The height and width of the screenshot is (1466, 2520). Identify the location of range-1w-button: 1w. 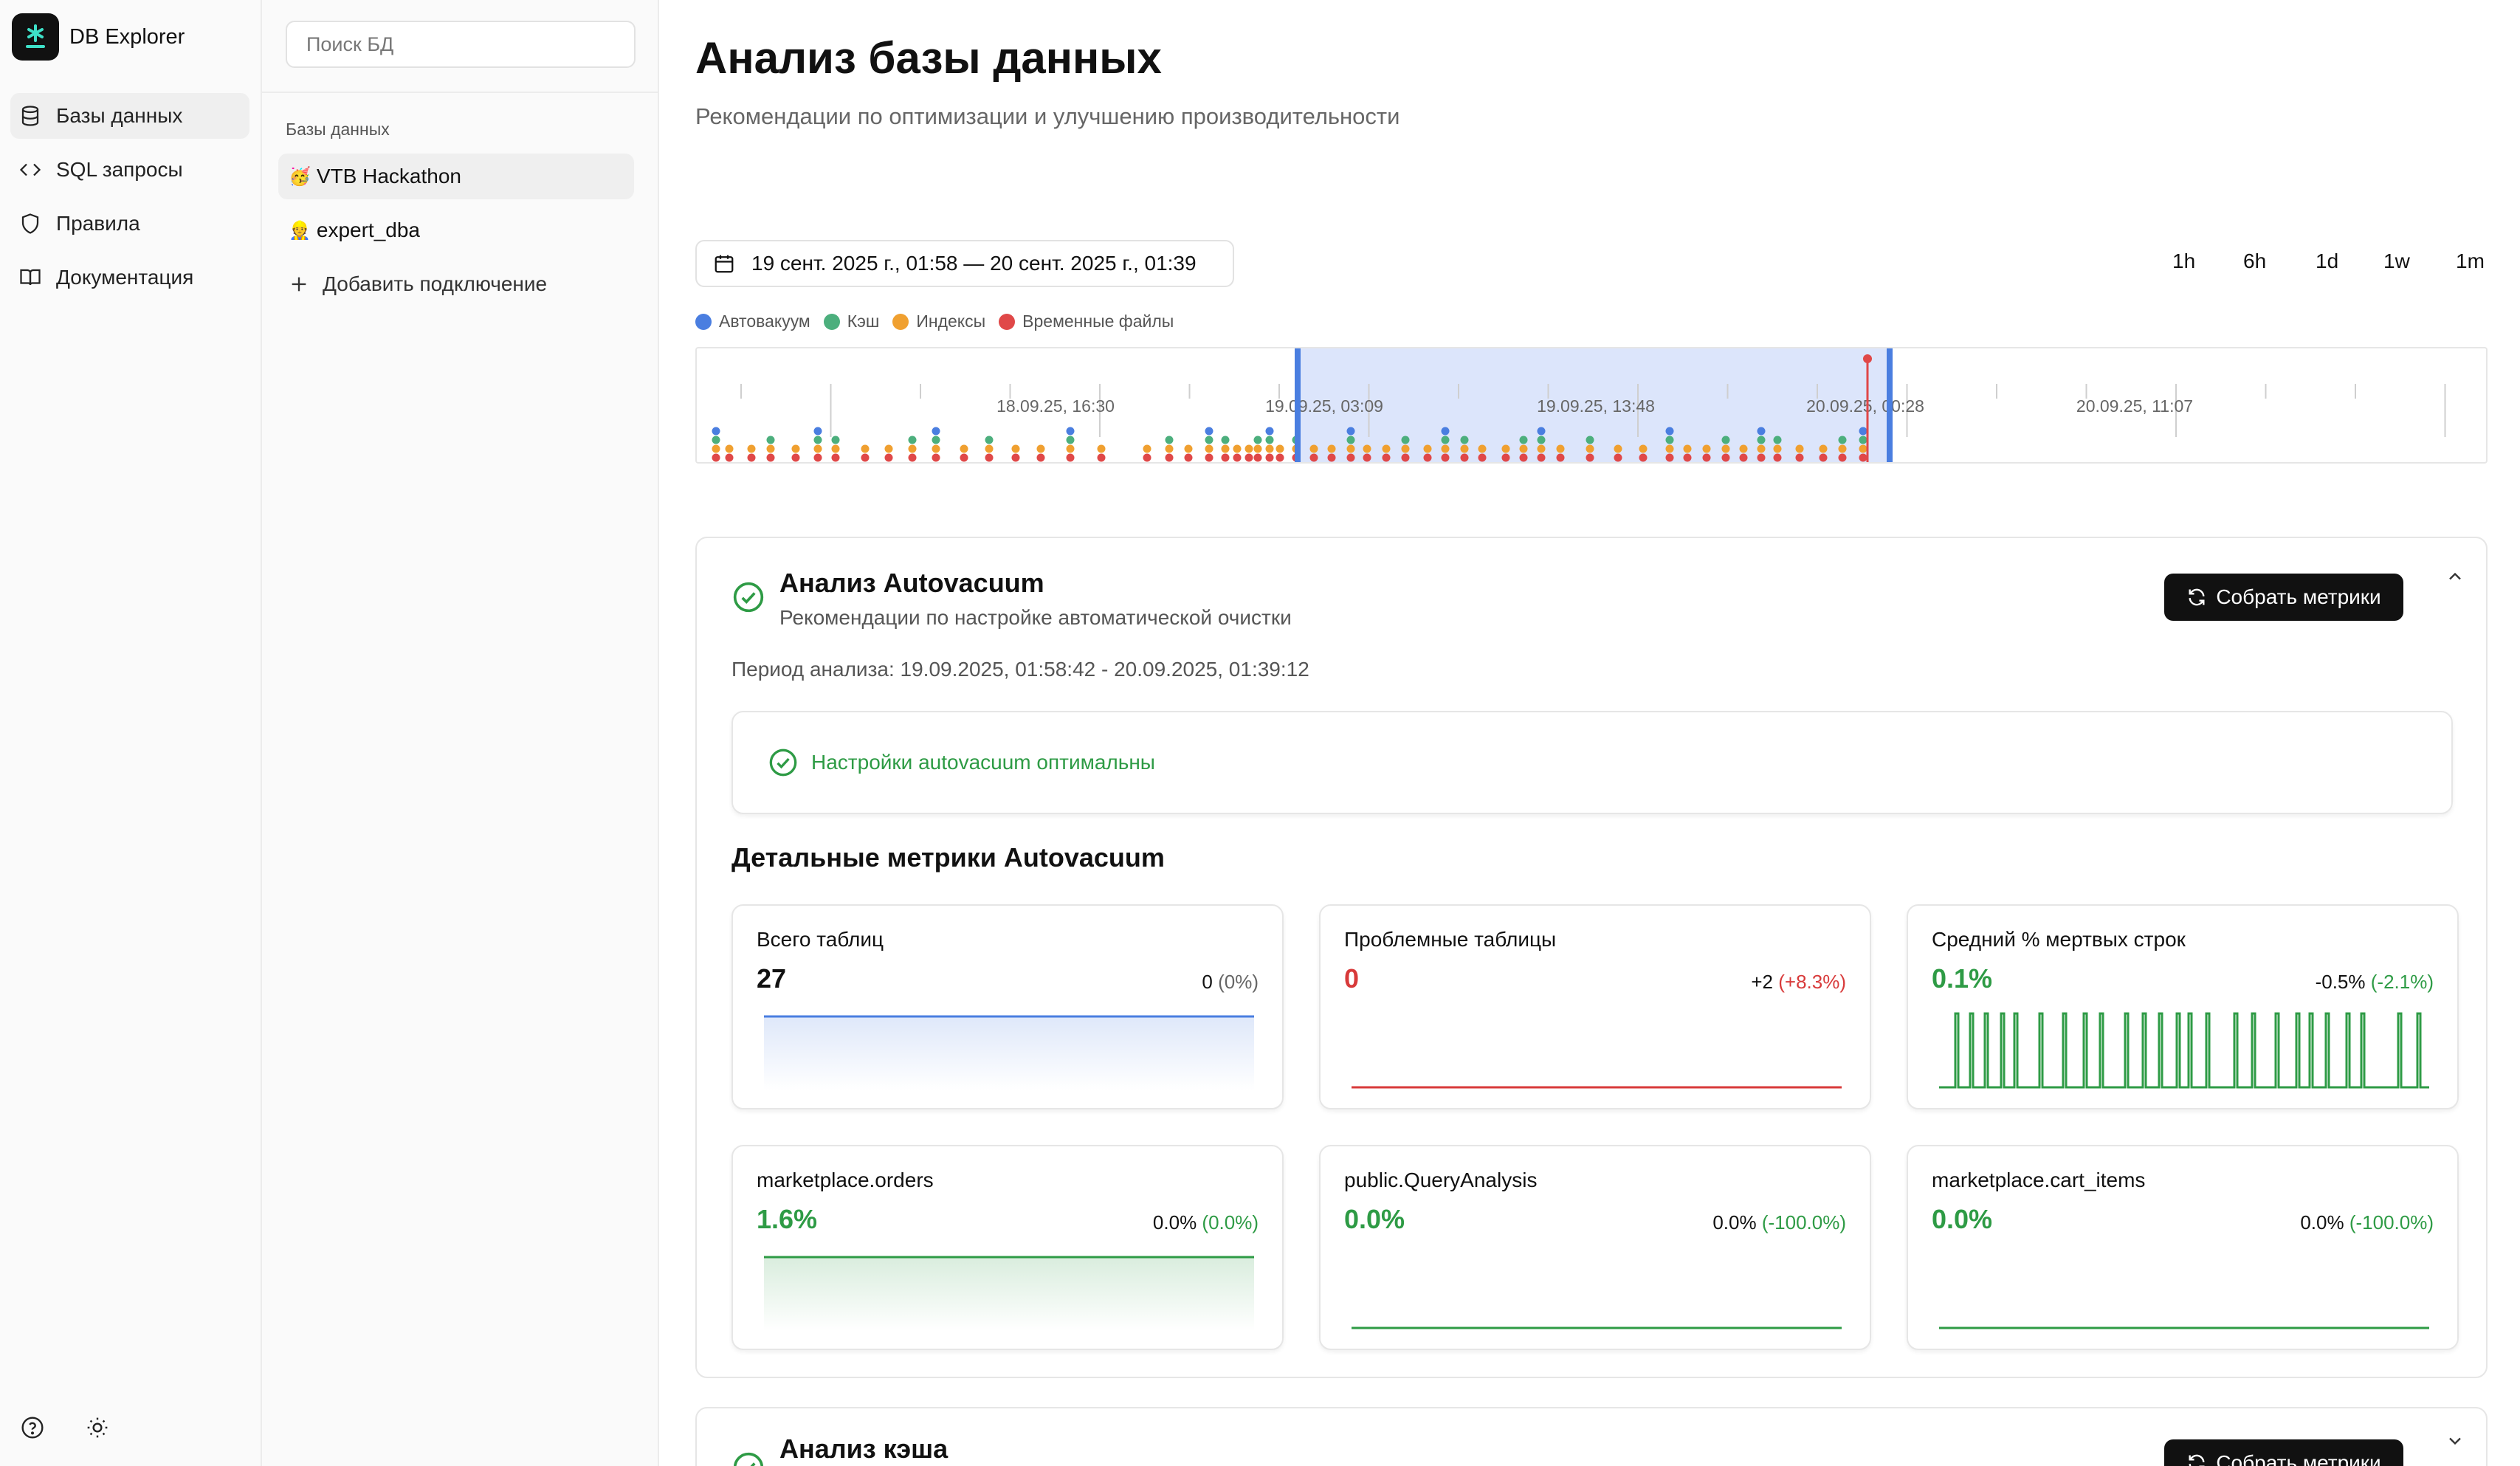
(2396, 261).